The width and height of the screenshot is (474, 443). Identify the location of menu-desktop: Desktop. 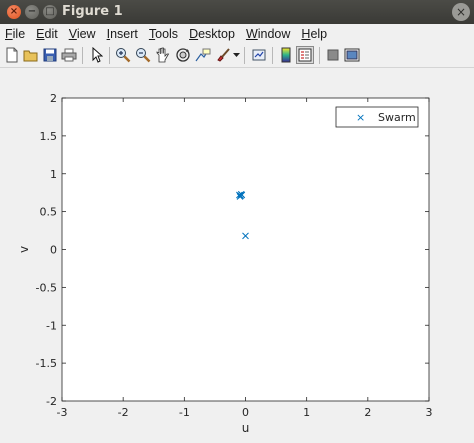
(212, 34).